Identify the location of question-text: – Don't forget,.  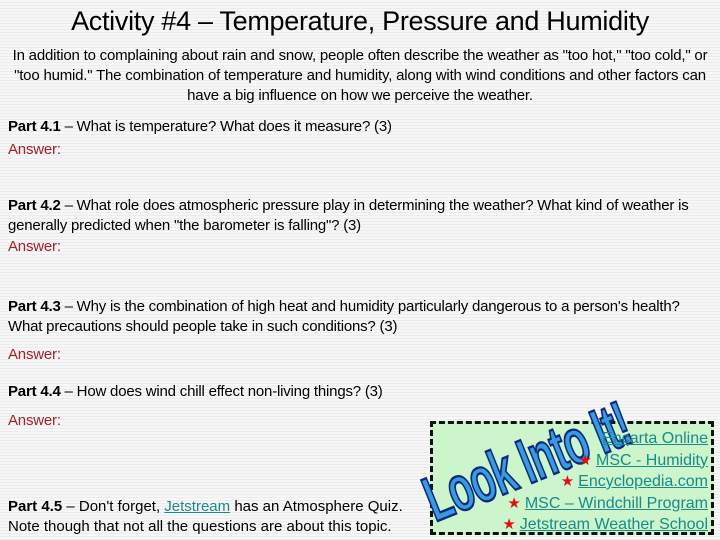
(113, 506).